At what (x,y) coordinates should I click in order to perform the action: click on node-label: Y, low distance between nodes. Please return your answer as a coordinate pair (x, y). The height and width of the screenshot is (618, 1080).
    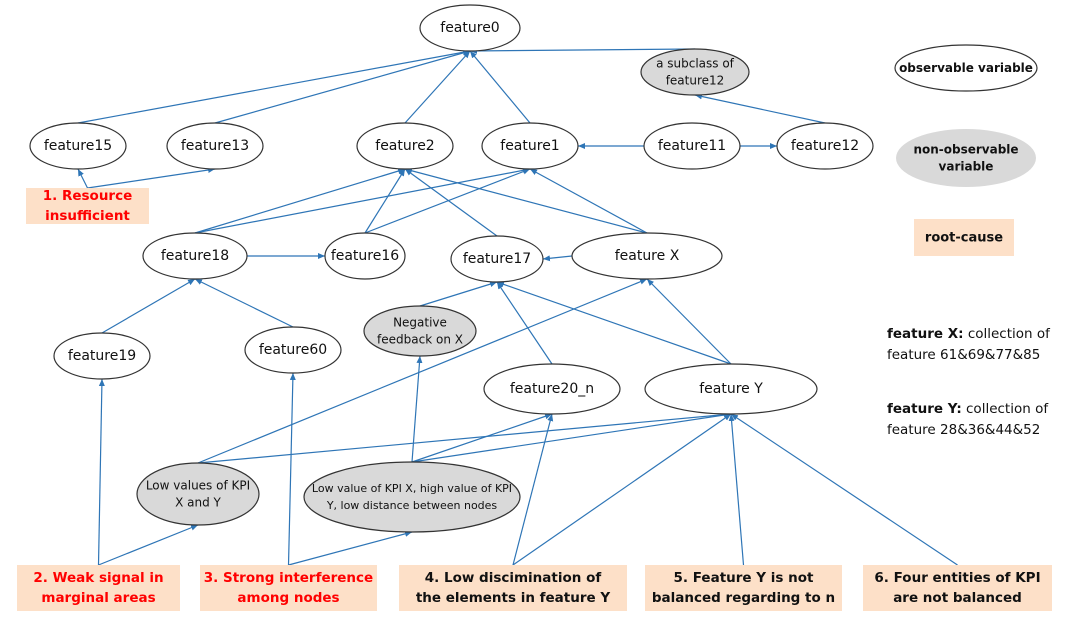
    Looking at the image, I should click on (412, 505).